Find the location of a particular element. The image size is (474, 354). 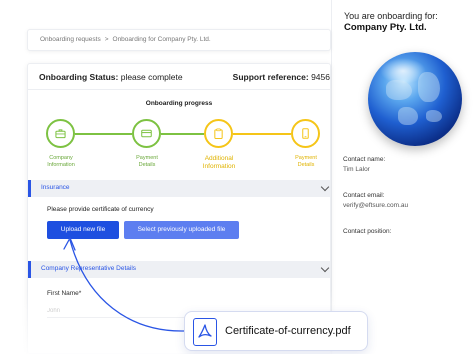

status-label: Onboarding Status: is located at coordinates (79, 77).